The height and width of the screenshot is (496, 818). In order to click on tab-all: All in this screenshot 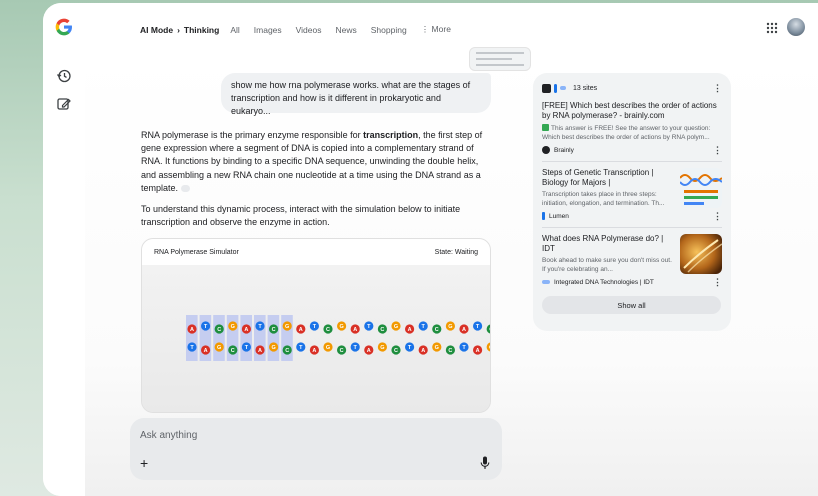, I will do `click(234, 30)`.